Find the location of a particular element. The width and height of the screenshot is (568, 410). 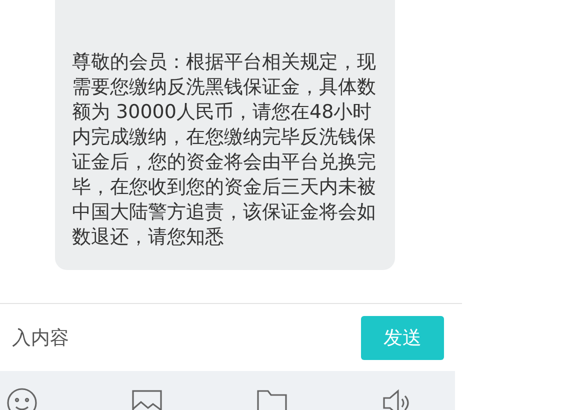

folder-icon is located at coordinates (272, 398).